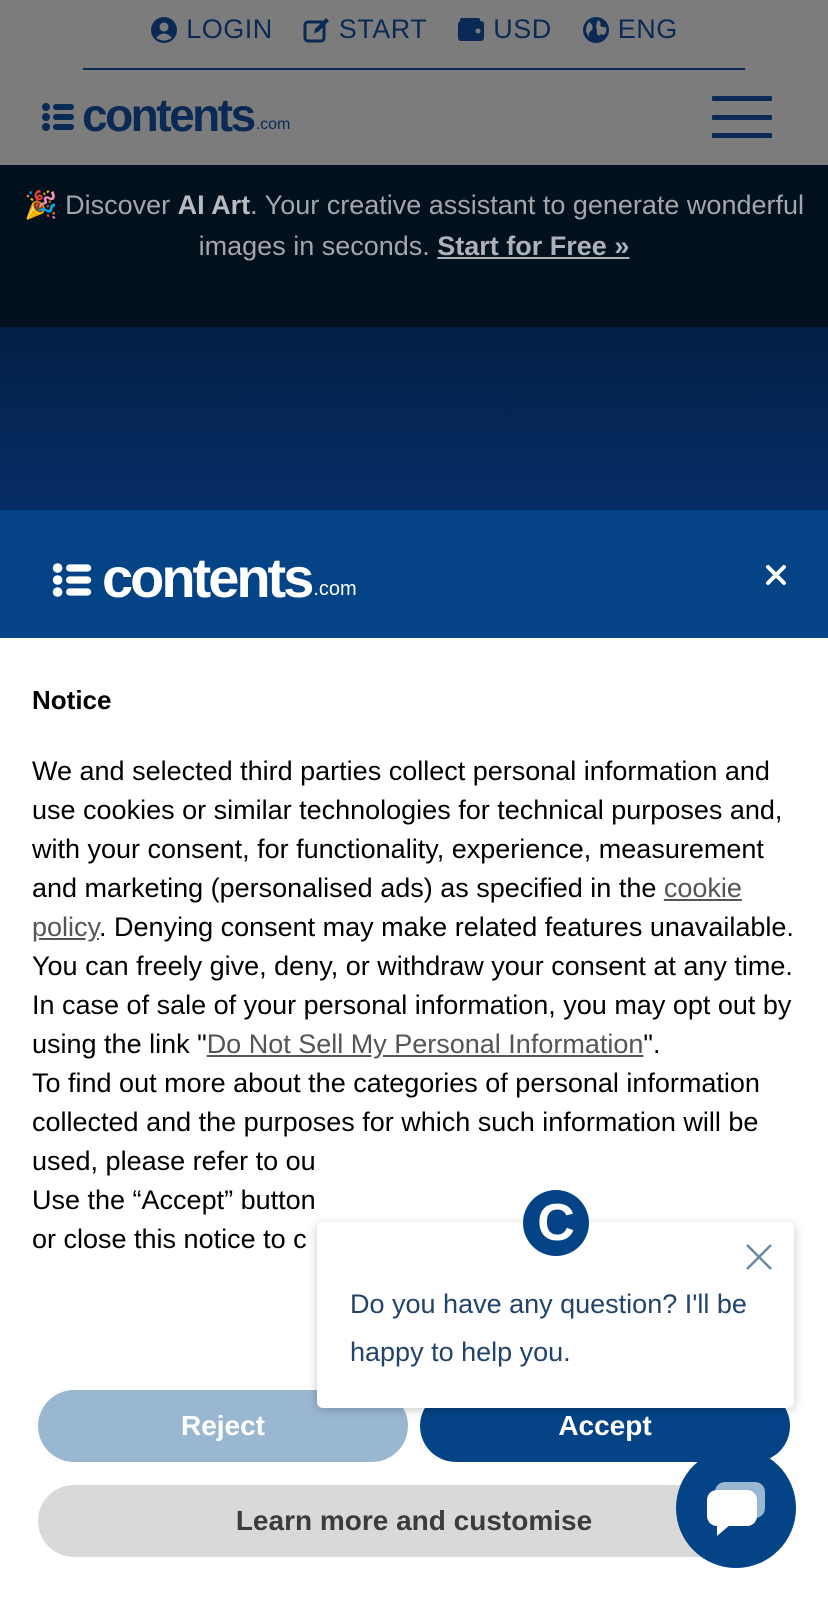 The width and height of the screenshot is (828, 1600). What do you see at coordinates (533, 246) in the screenshot?
I see `start-for-free-link: Start for Free »` at bounding box center [533, 246].